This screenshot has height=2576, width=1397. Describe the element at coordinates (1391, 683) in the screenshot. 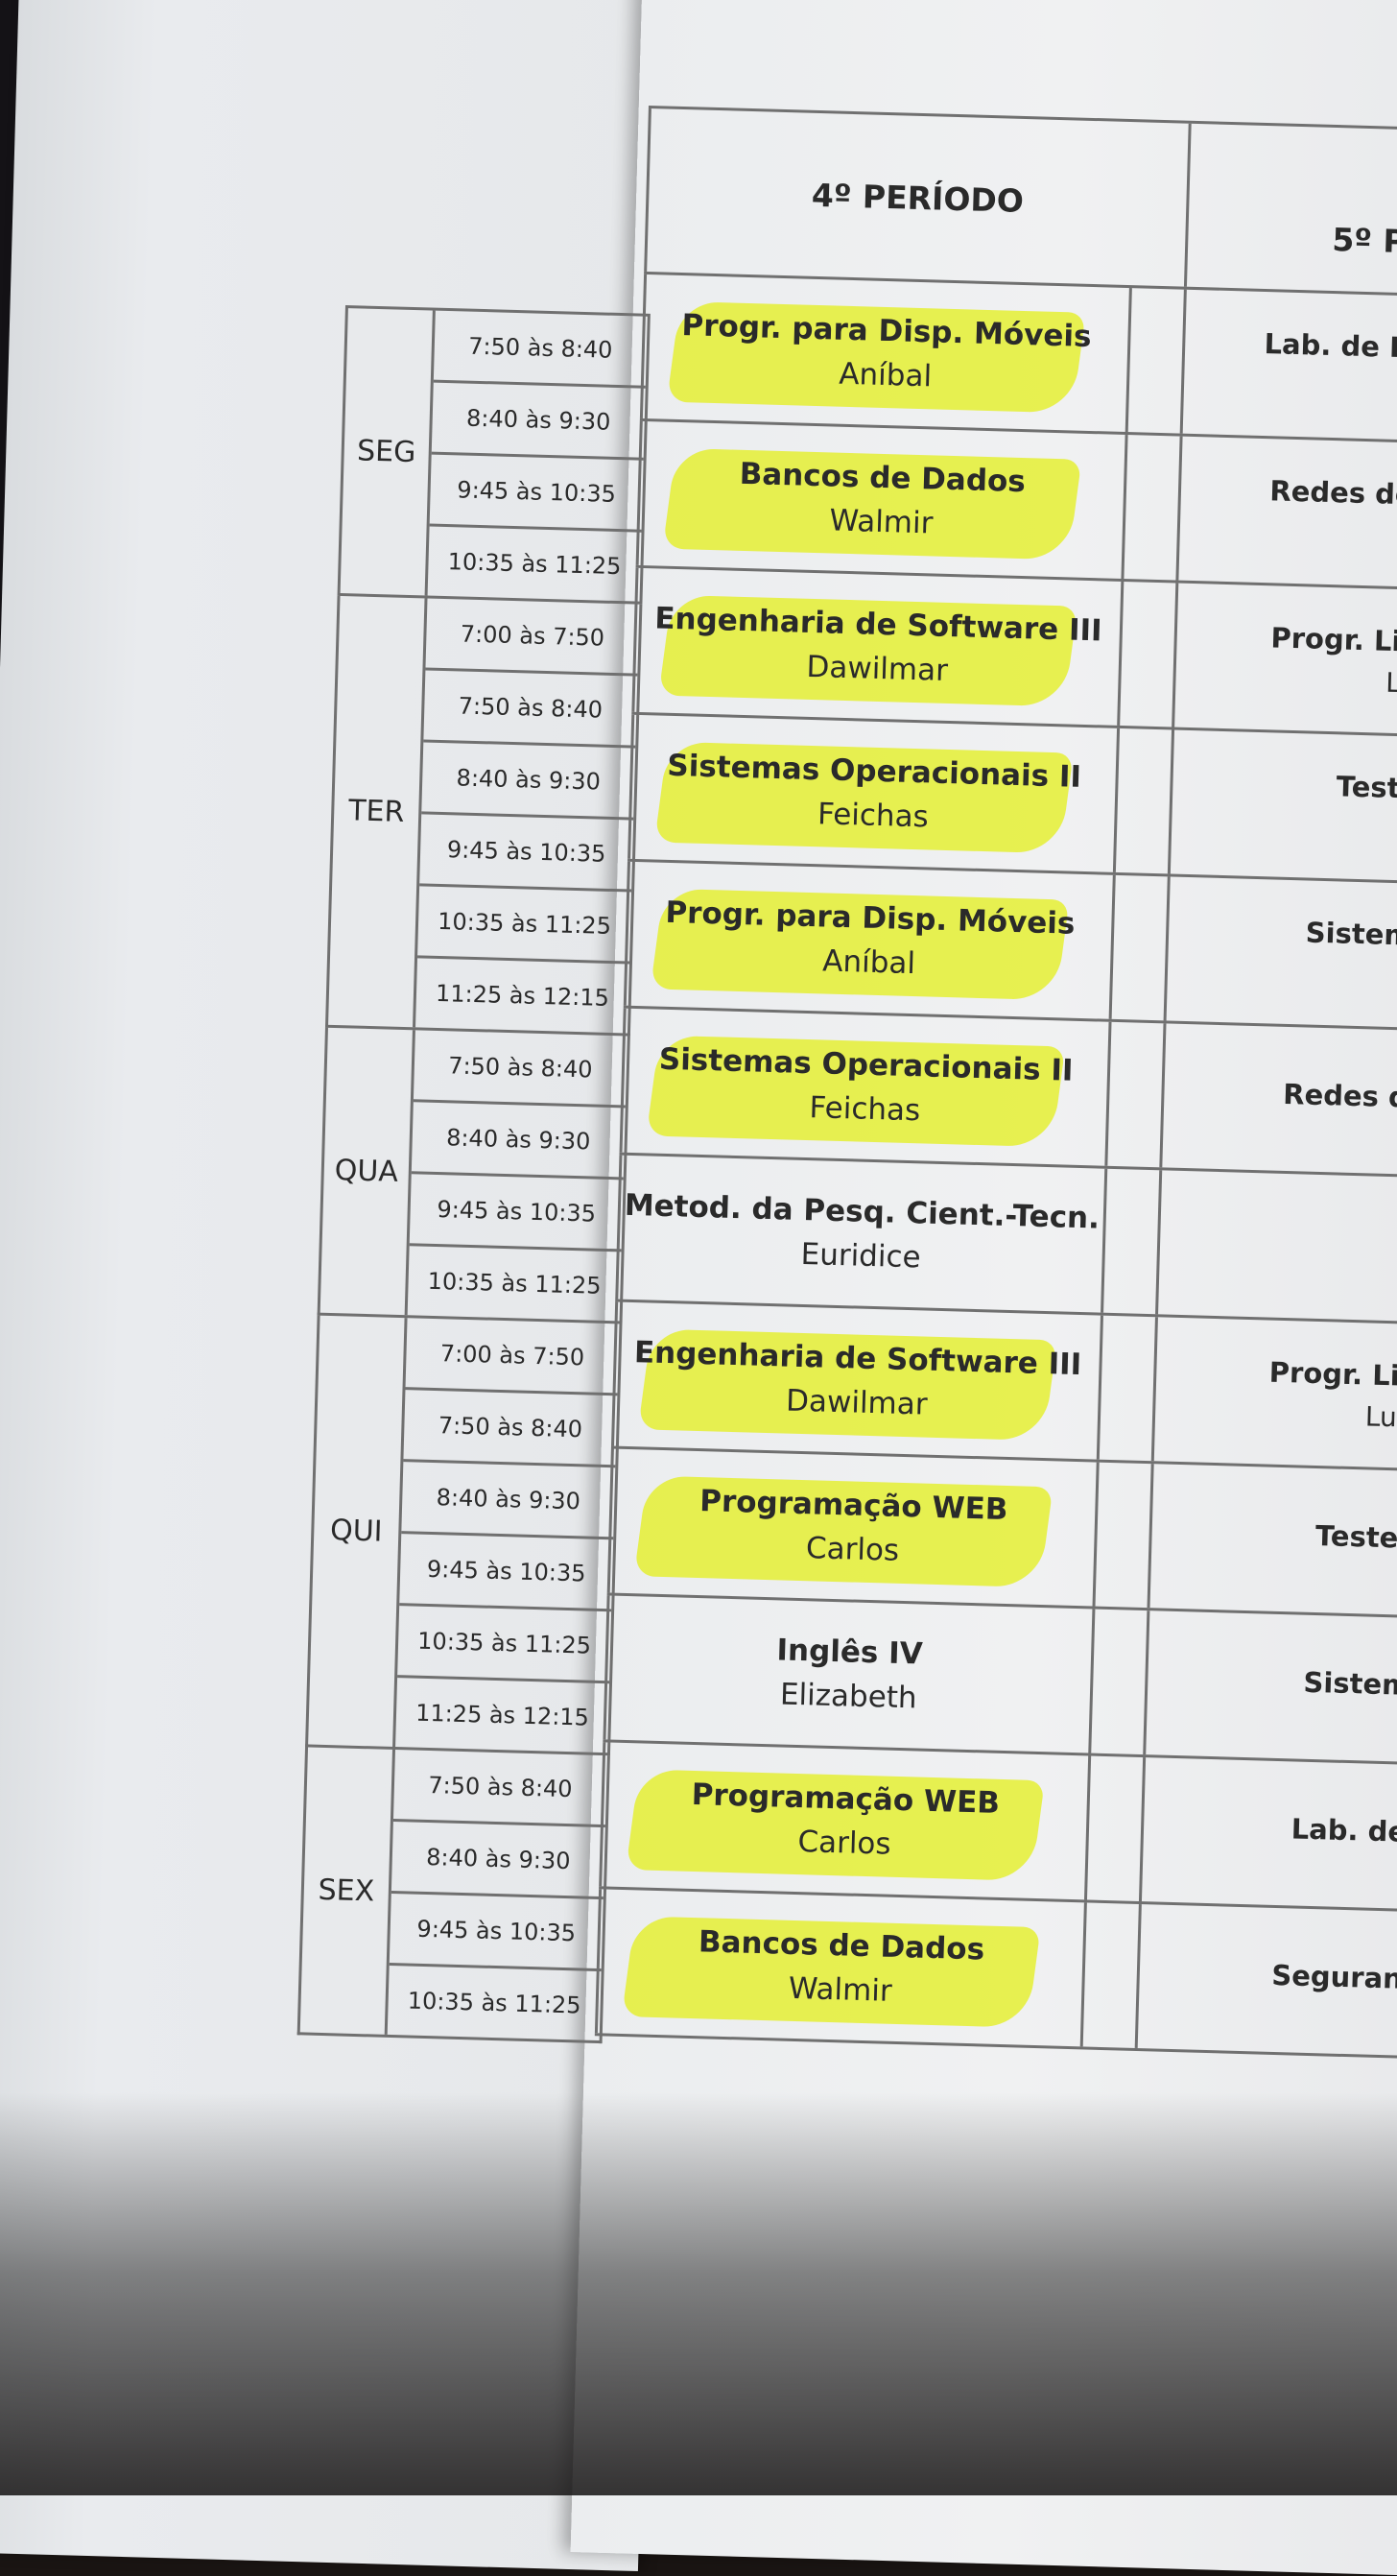

I see `period-5-subject-teacher: Luis` at that location.